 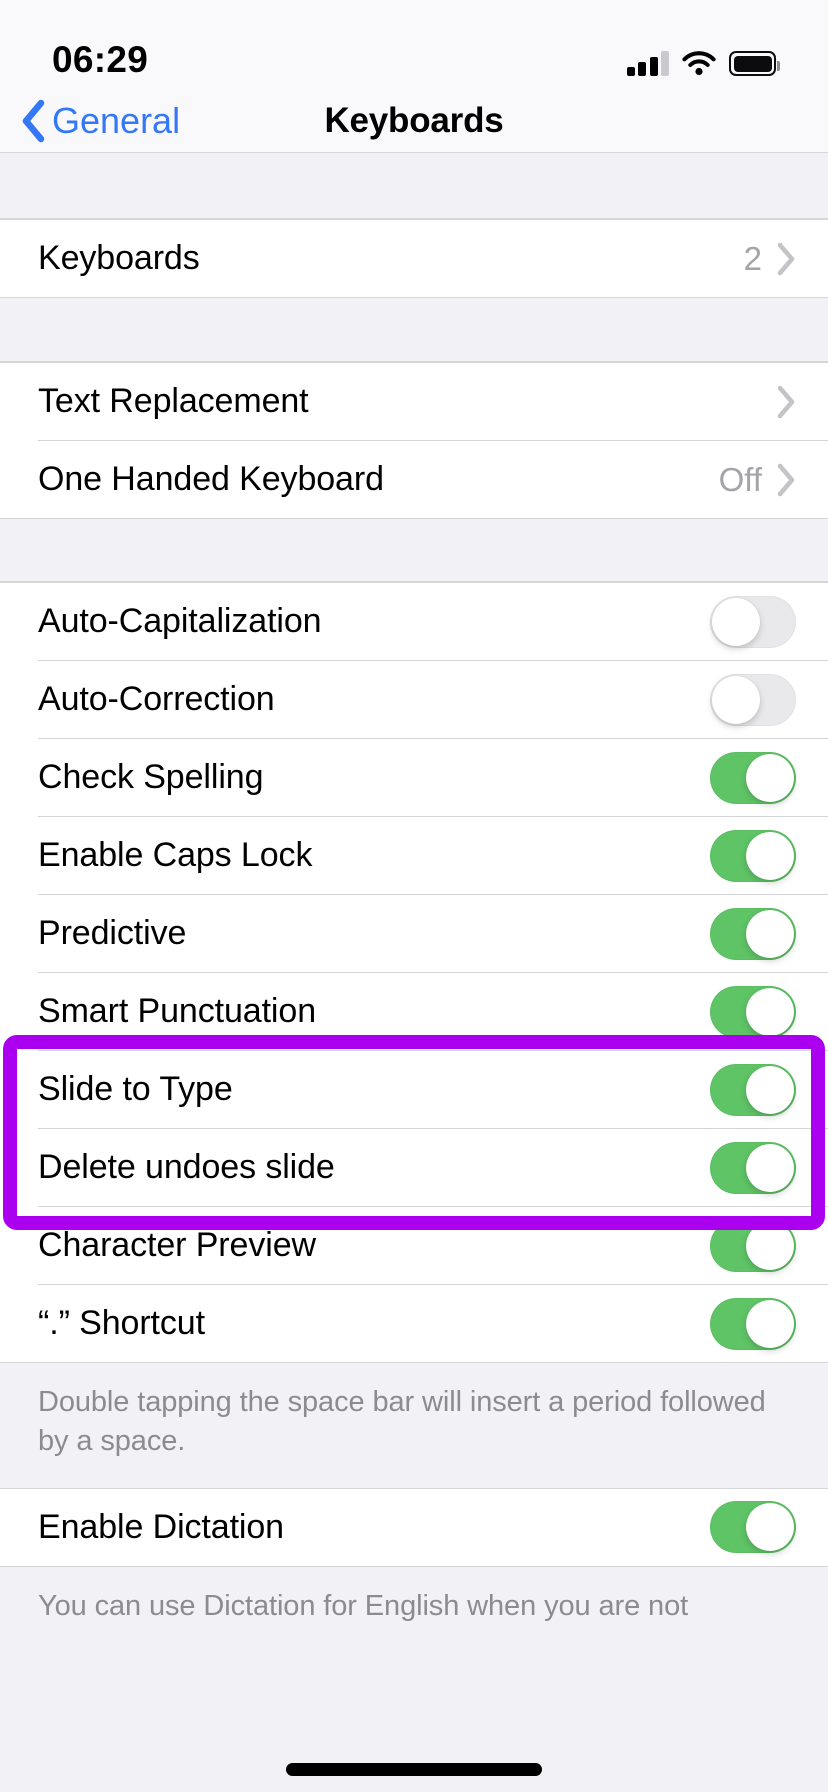 What do you see at coordinates (753, 1089) in the screenshot?
I see `toggle-slide-to-type` at bounding box center [753, 1089].